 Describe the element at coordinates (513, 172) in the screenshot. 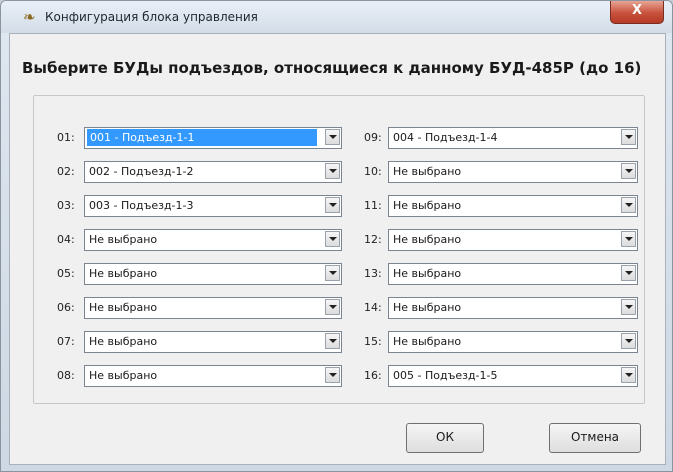

I see `slot-combo-10: Не выбрано` at that location.